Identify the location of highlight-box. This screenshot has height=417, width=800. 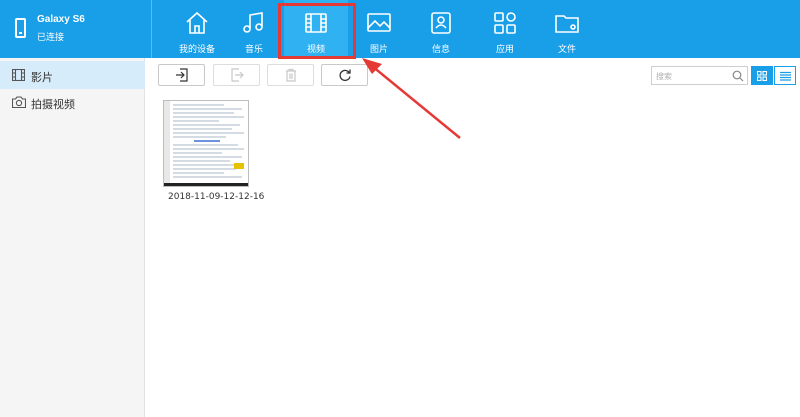
(317, 31).